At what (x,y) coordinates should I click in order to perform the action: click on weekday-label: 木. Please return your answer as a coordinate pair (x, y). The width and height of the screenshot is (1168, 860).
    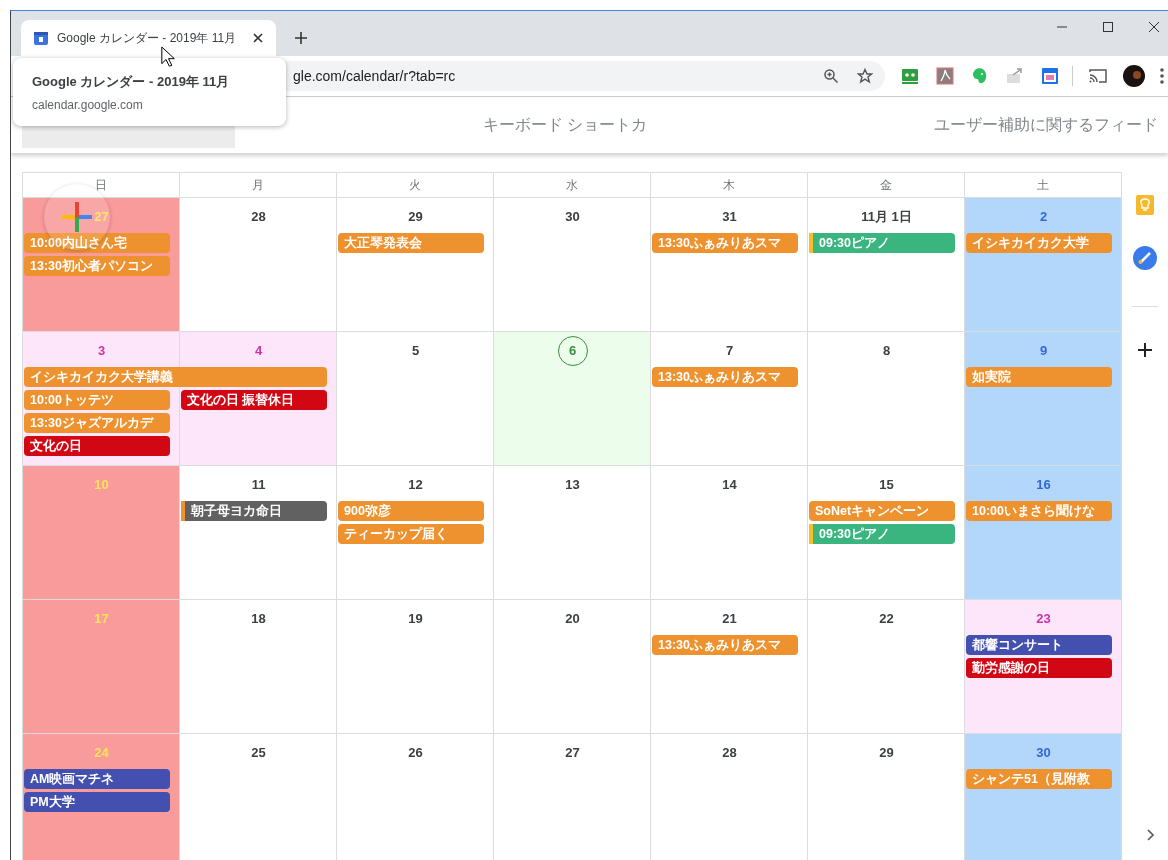
    Looking at the image, I should click on (729, 185).